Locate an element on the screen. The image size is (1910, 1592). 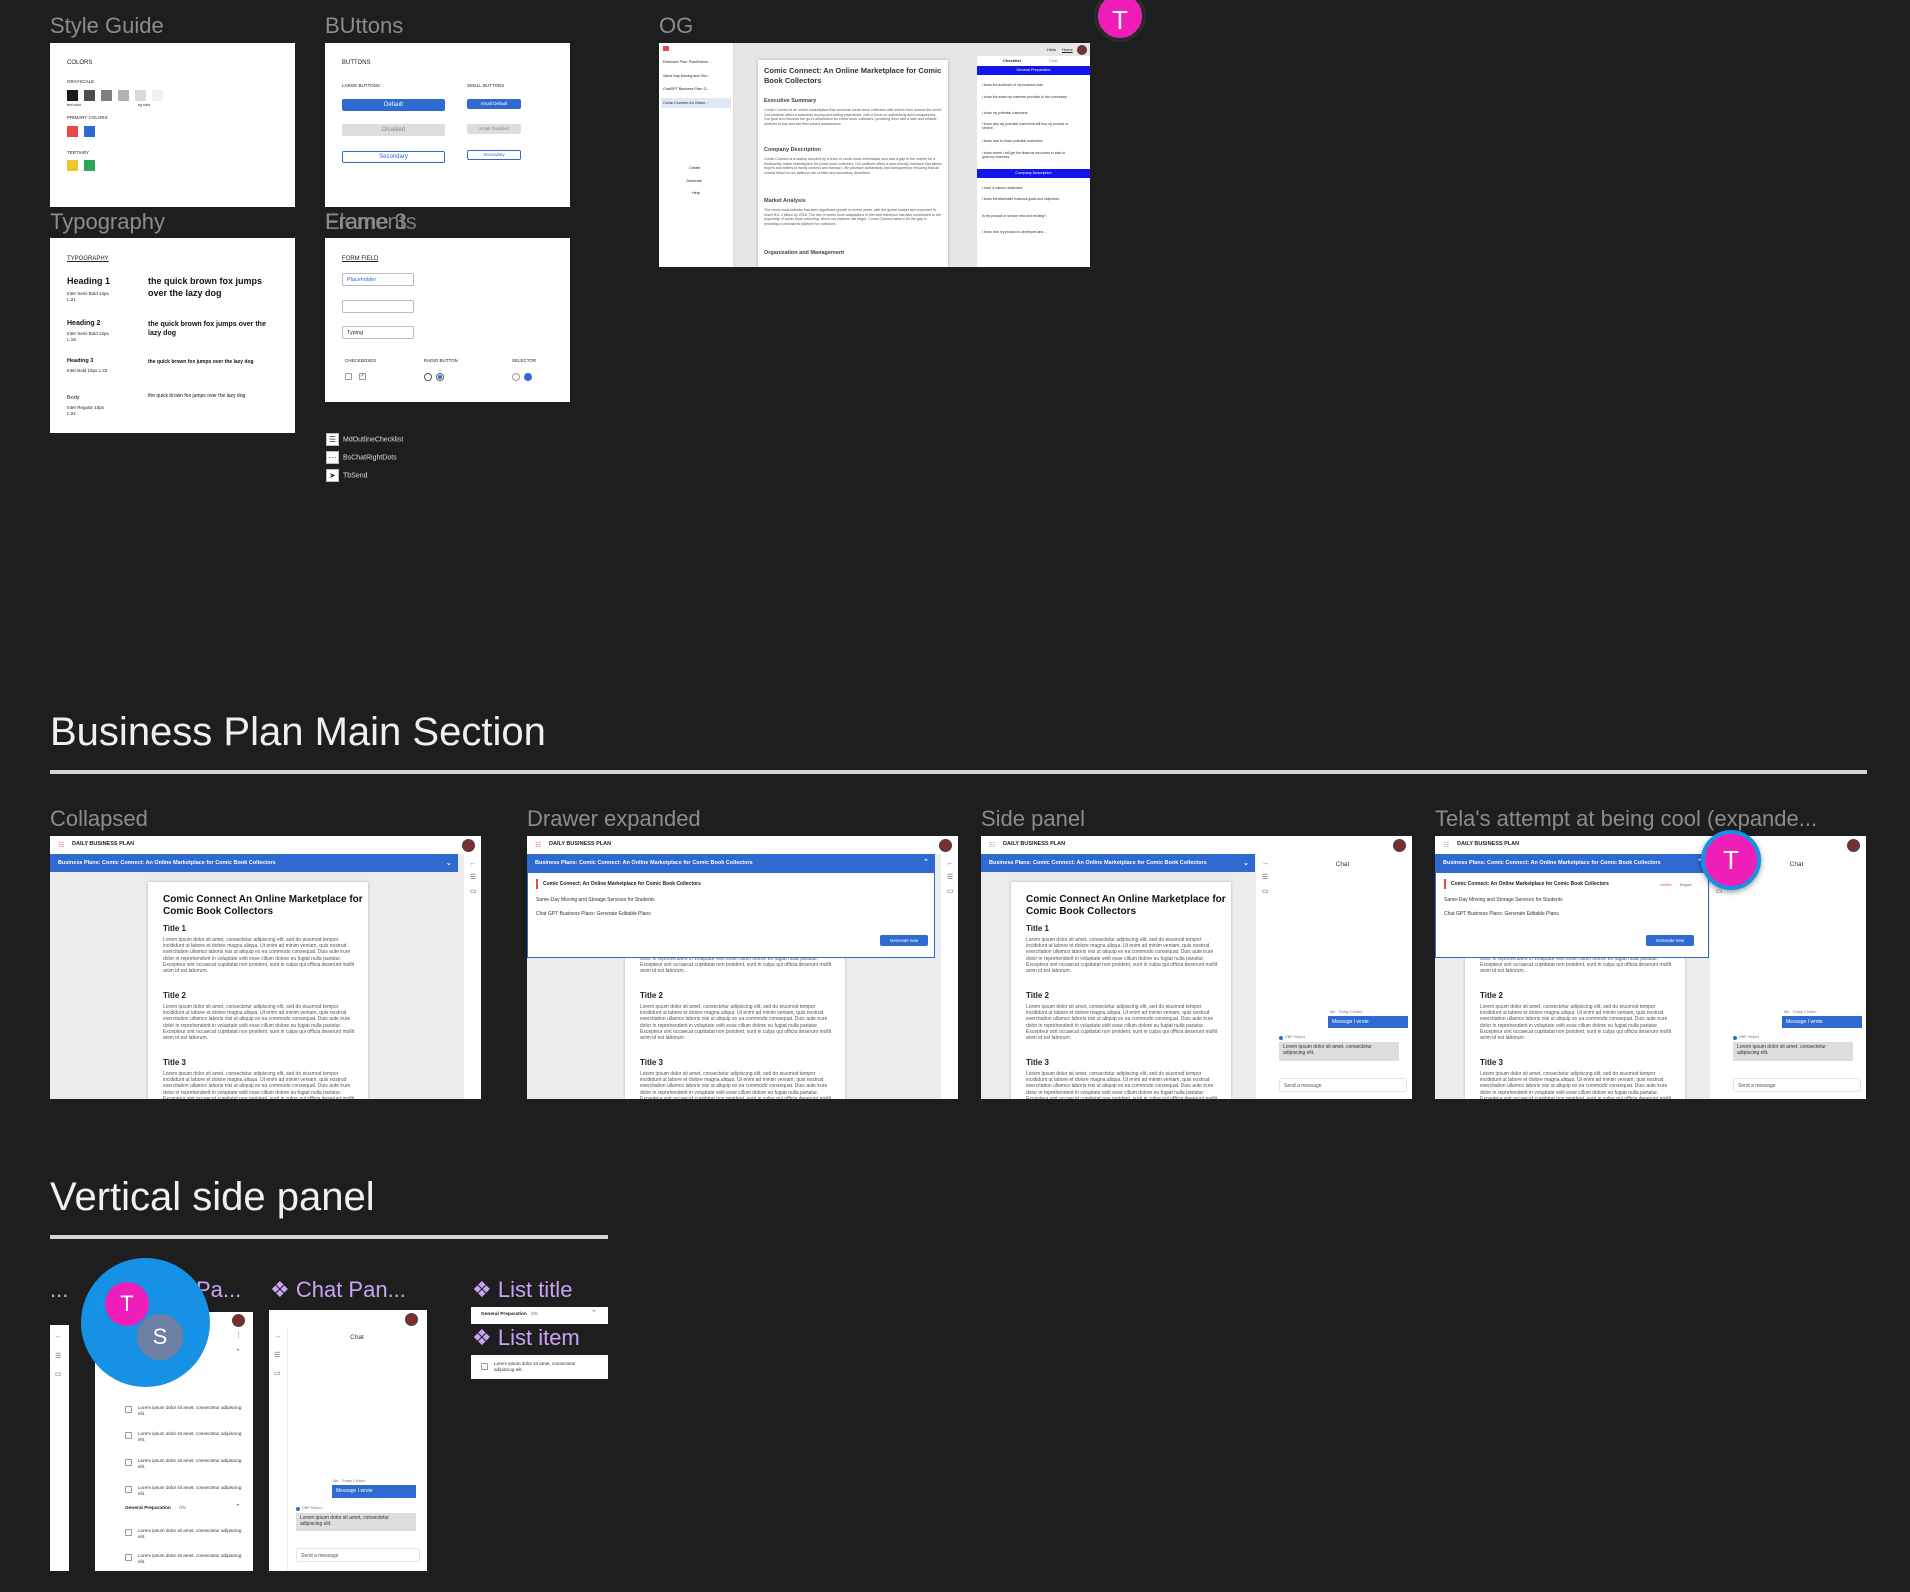
small-secondary-button: Secondary is located at coordinates (494, 155).